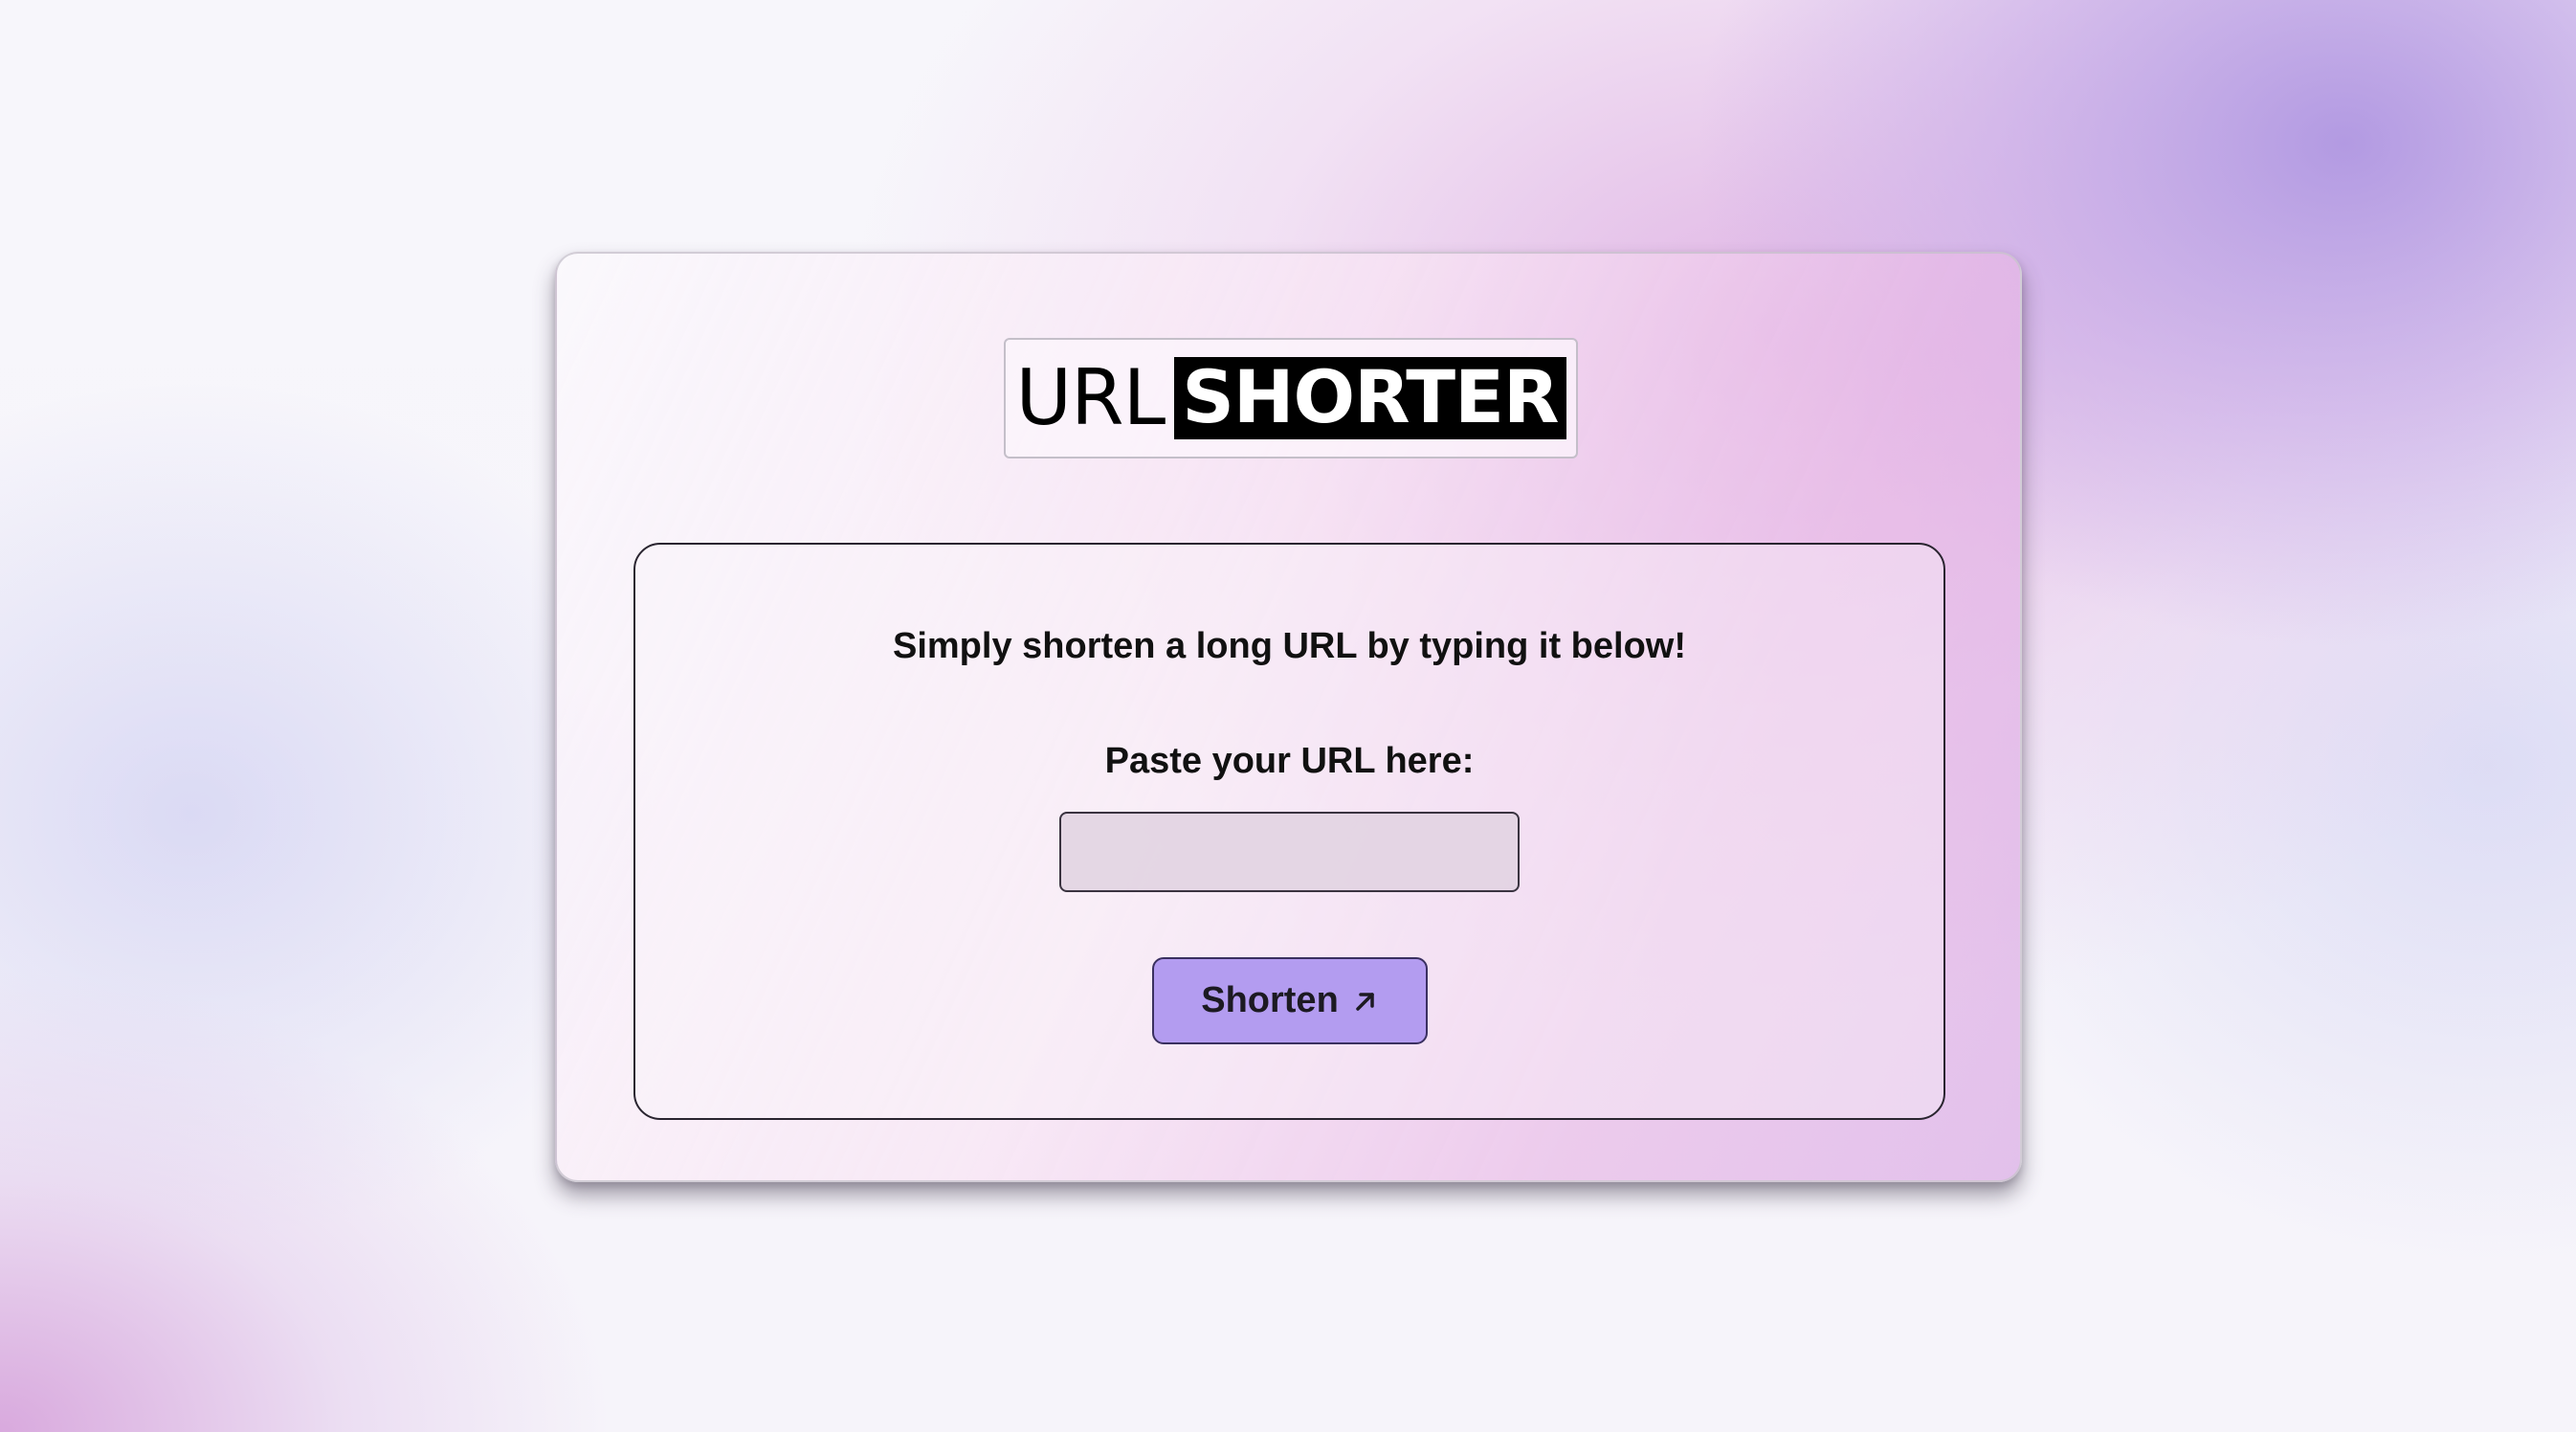  What do you see at coordinates (1289, 852) in the screenshot?
I see `url-input` at bounding box center [1289, 852].